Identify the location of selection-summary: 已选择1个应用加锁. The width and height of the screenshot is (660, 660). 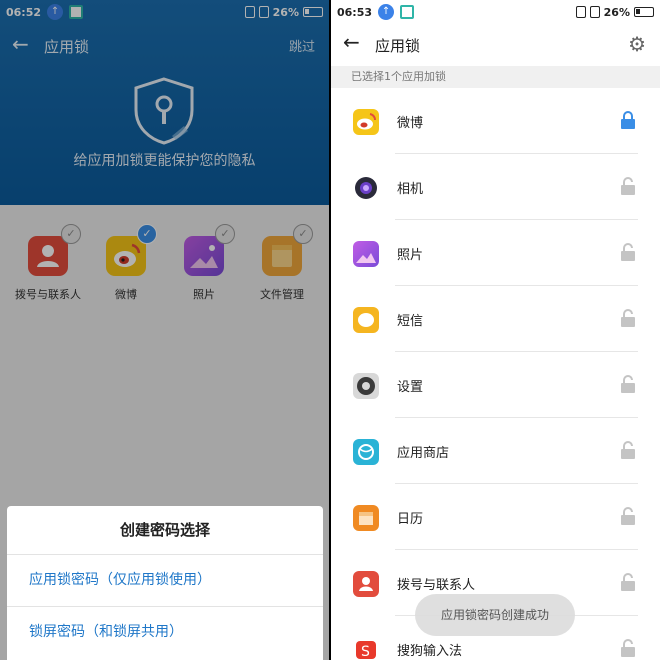
(495, 77).